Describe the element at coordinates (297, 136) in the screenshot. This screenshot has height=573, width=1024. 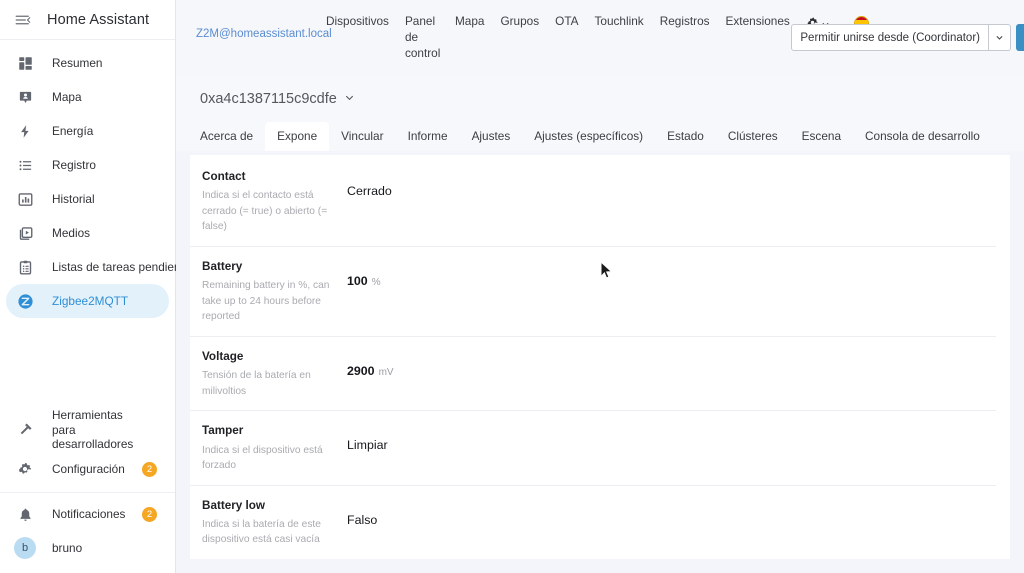
I see `tab-expone: Expone` at that location.